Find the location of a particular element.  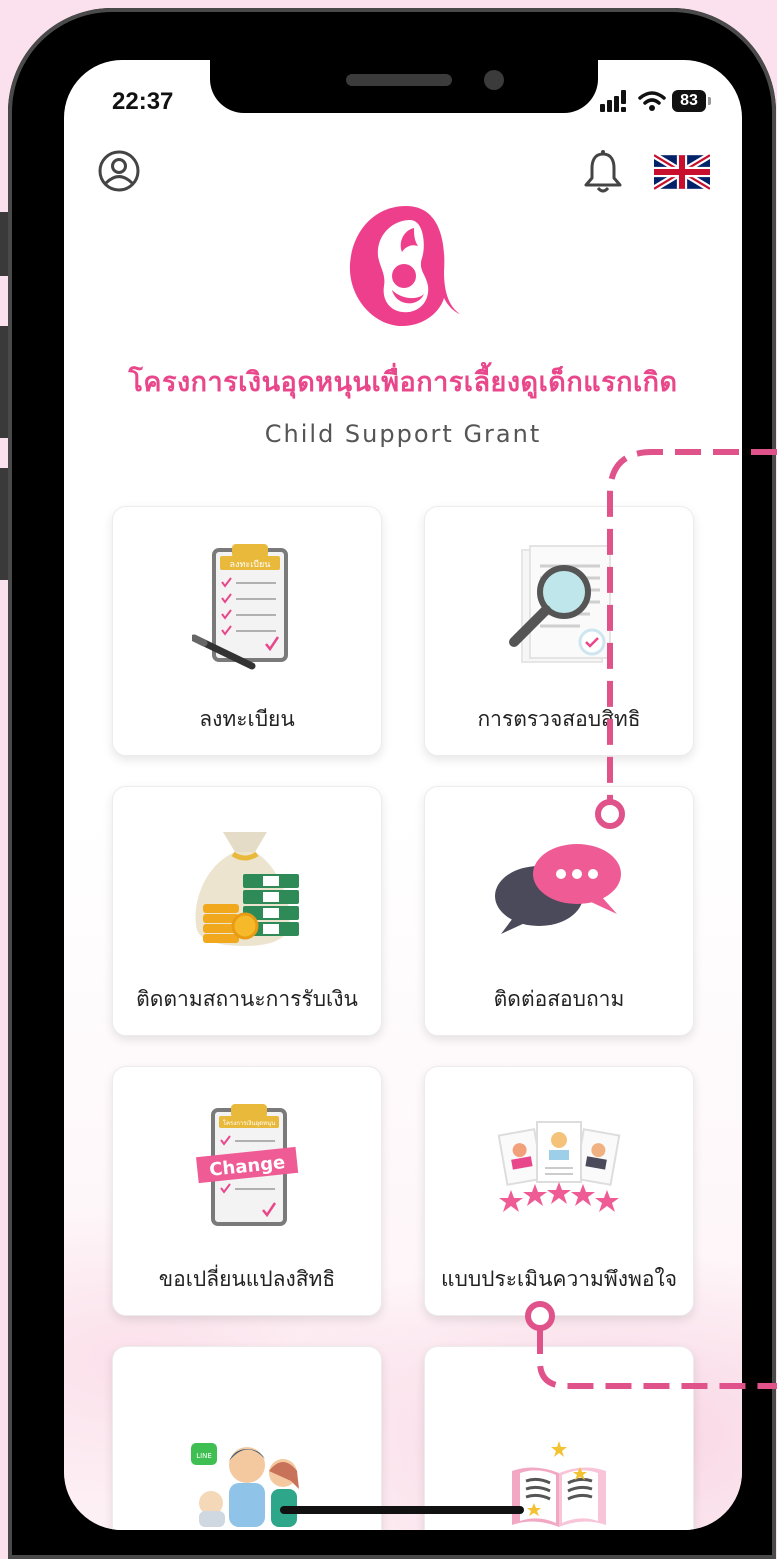

money-bag-icon is located at coordinates (247, 889).